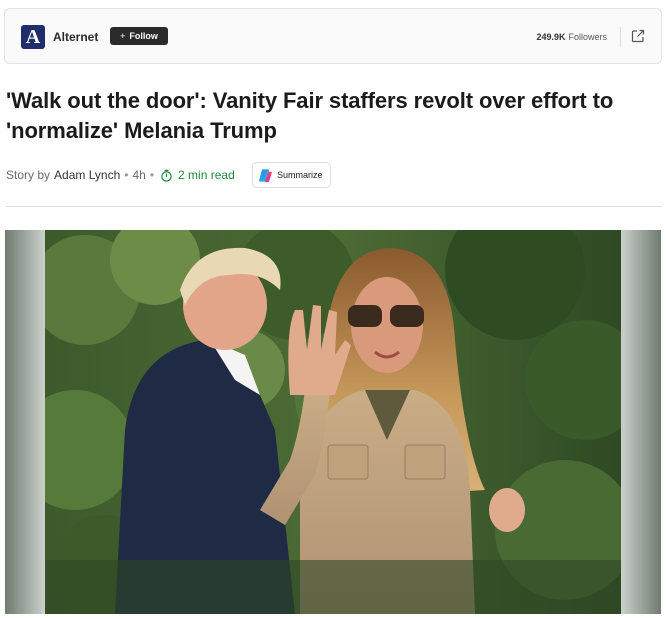 This screenshot has width=667, height=619. I want to click on plus-icon: +, so click(123, 36).